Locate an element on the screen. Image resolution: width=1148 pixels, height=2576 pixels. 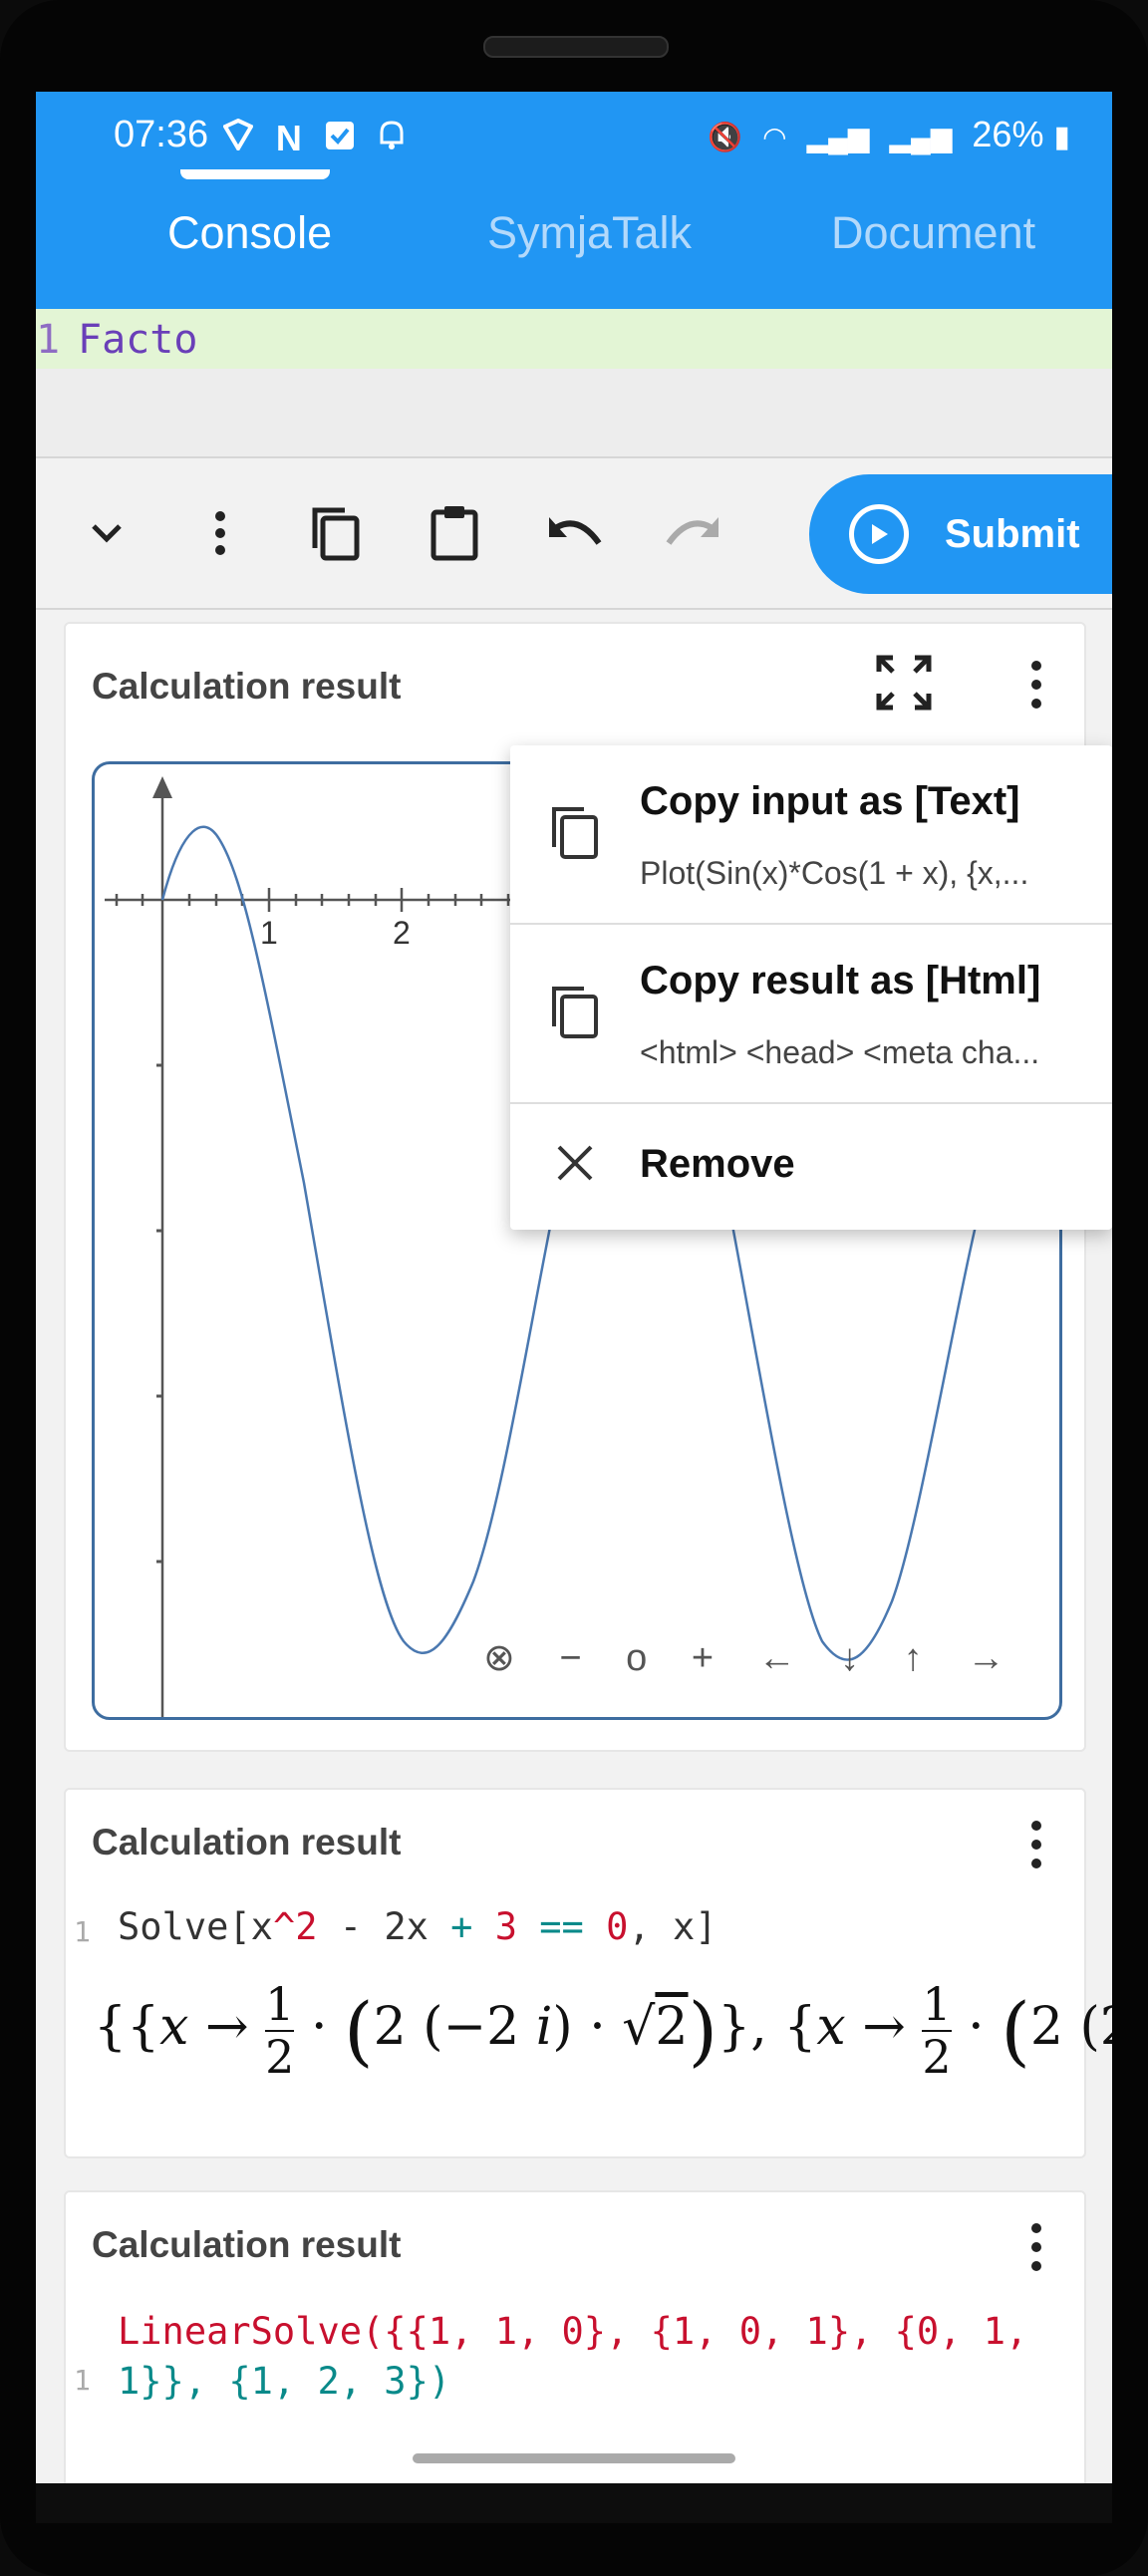
code-editor: 1 Facto is located at coordinates (574, 382).